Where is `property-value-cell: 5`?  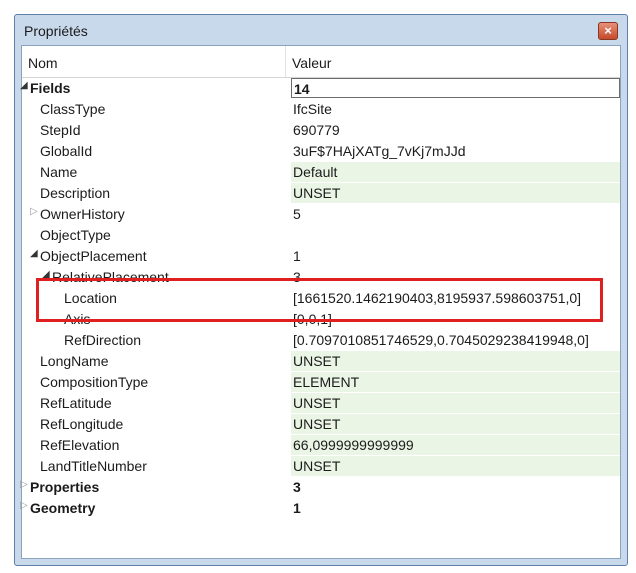
property-value-cell: 5 is located at coordinates (455, 214).